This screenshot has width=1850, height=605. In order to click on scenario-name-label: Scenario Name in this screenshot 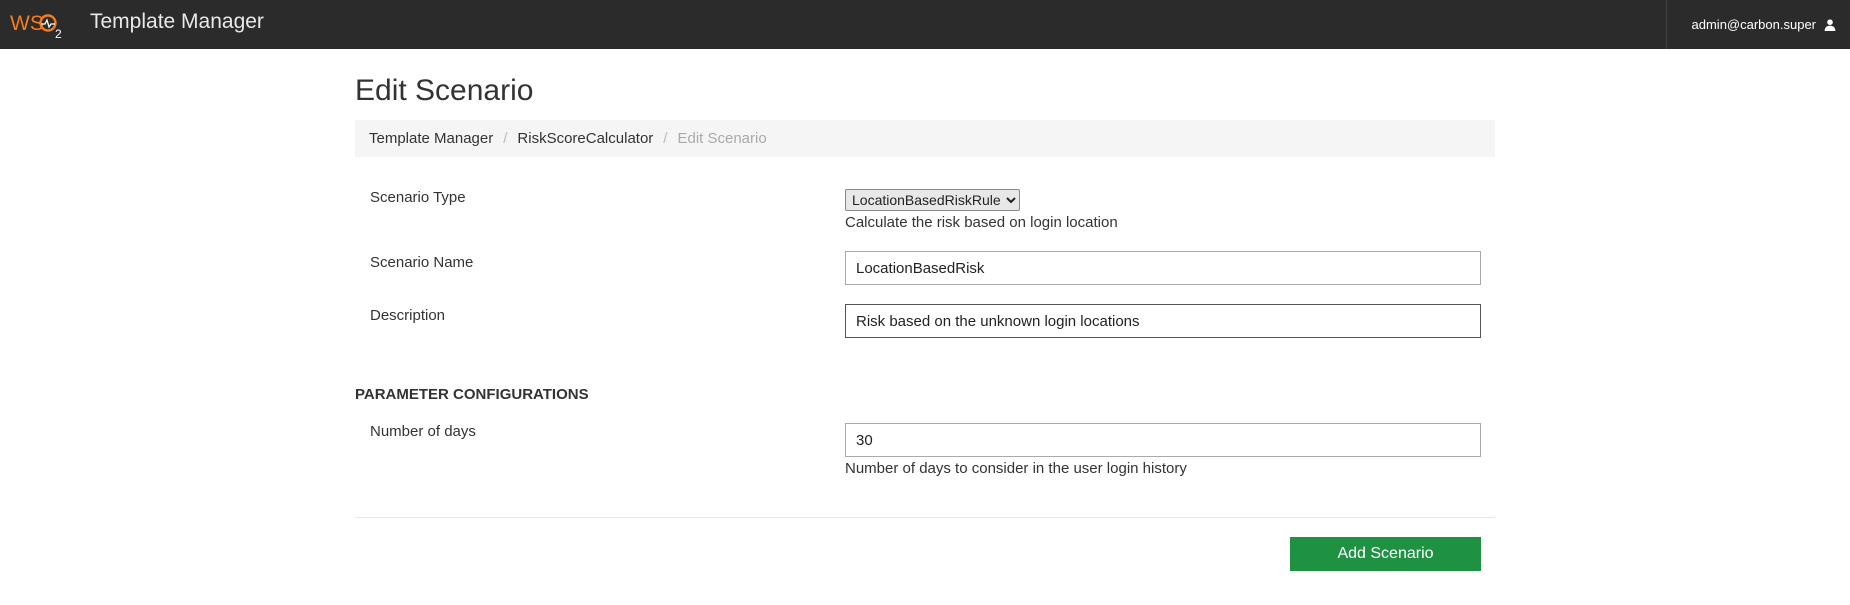, I will do `click(422, 262)`.